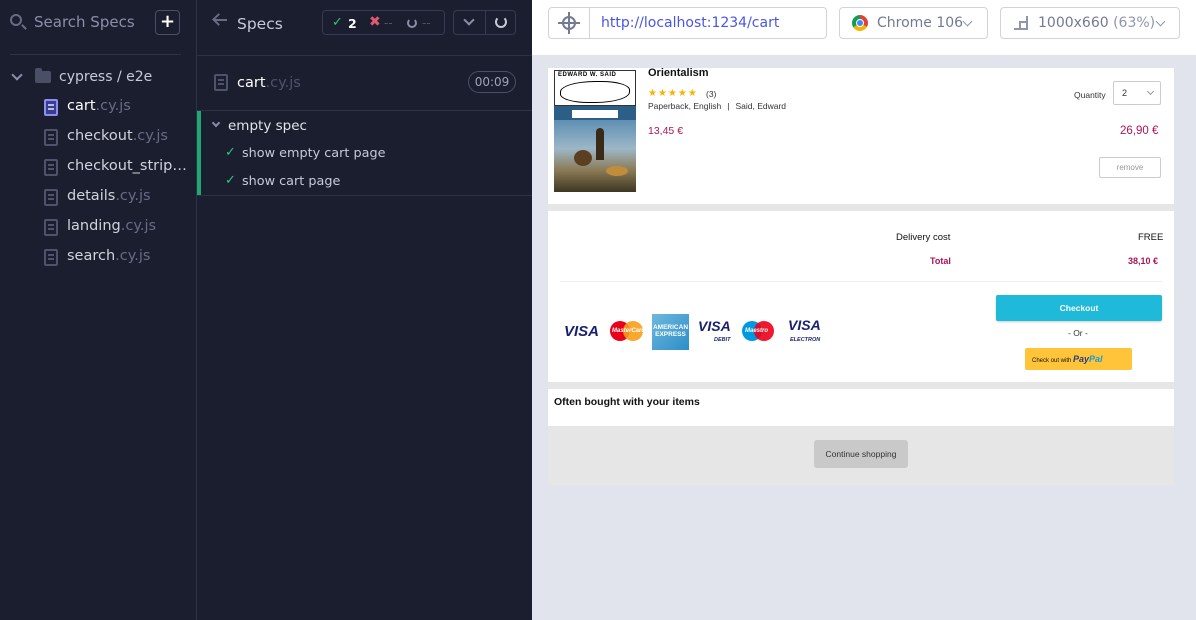  I want to click on rating-count: (3), so click(711, 94).